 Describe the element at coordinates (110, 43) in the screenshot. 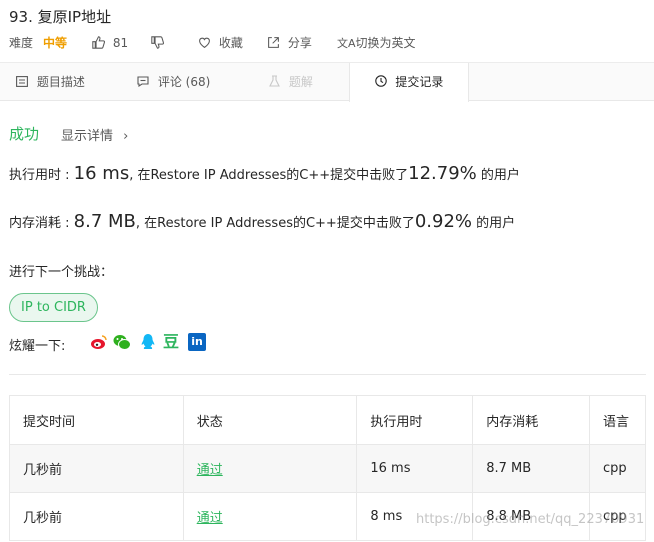

I see `like-button: 81` at that location.